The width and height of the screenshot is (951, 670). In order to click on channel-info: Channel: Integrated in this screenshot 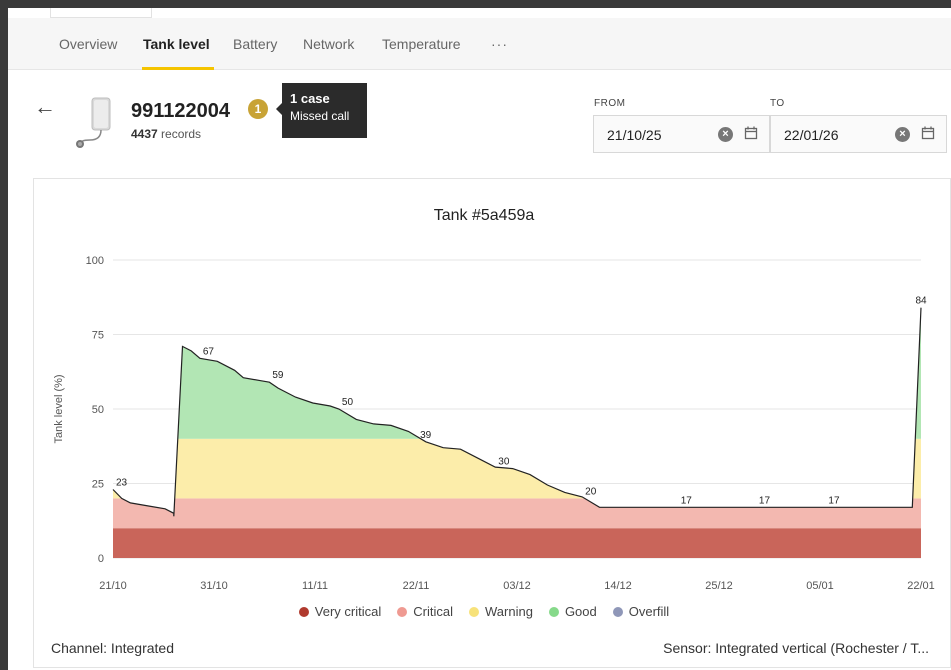, I will do `click(112, 648)`.